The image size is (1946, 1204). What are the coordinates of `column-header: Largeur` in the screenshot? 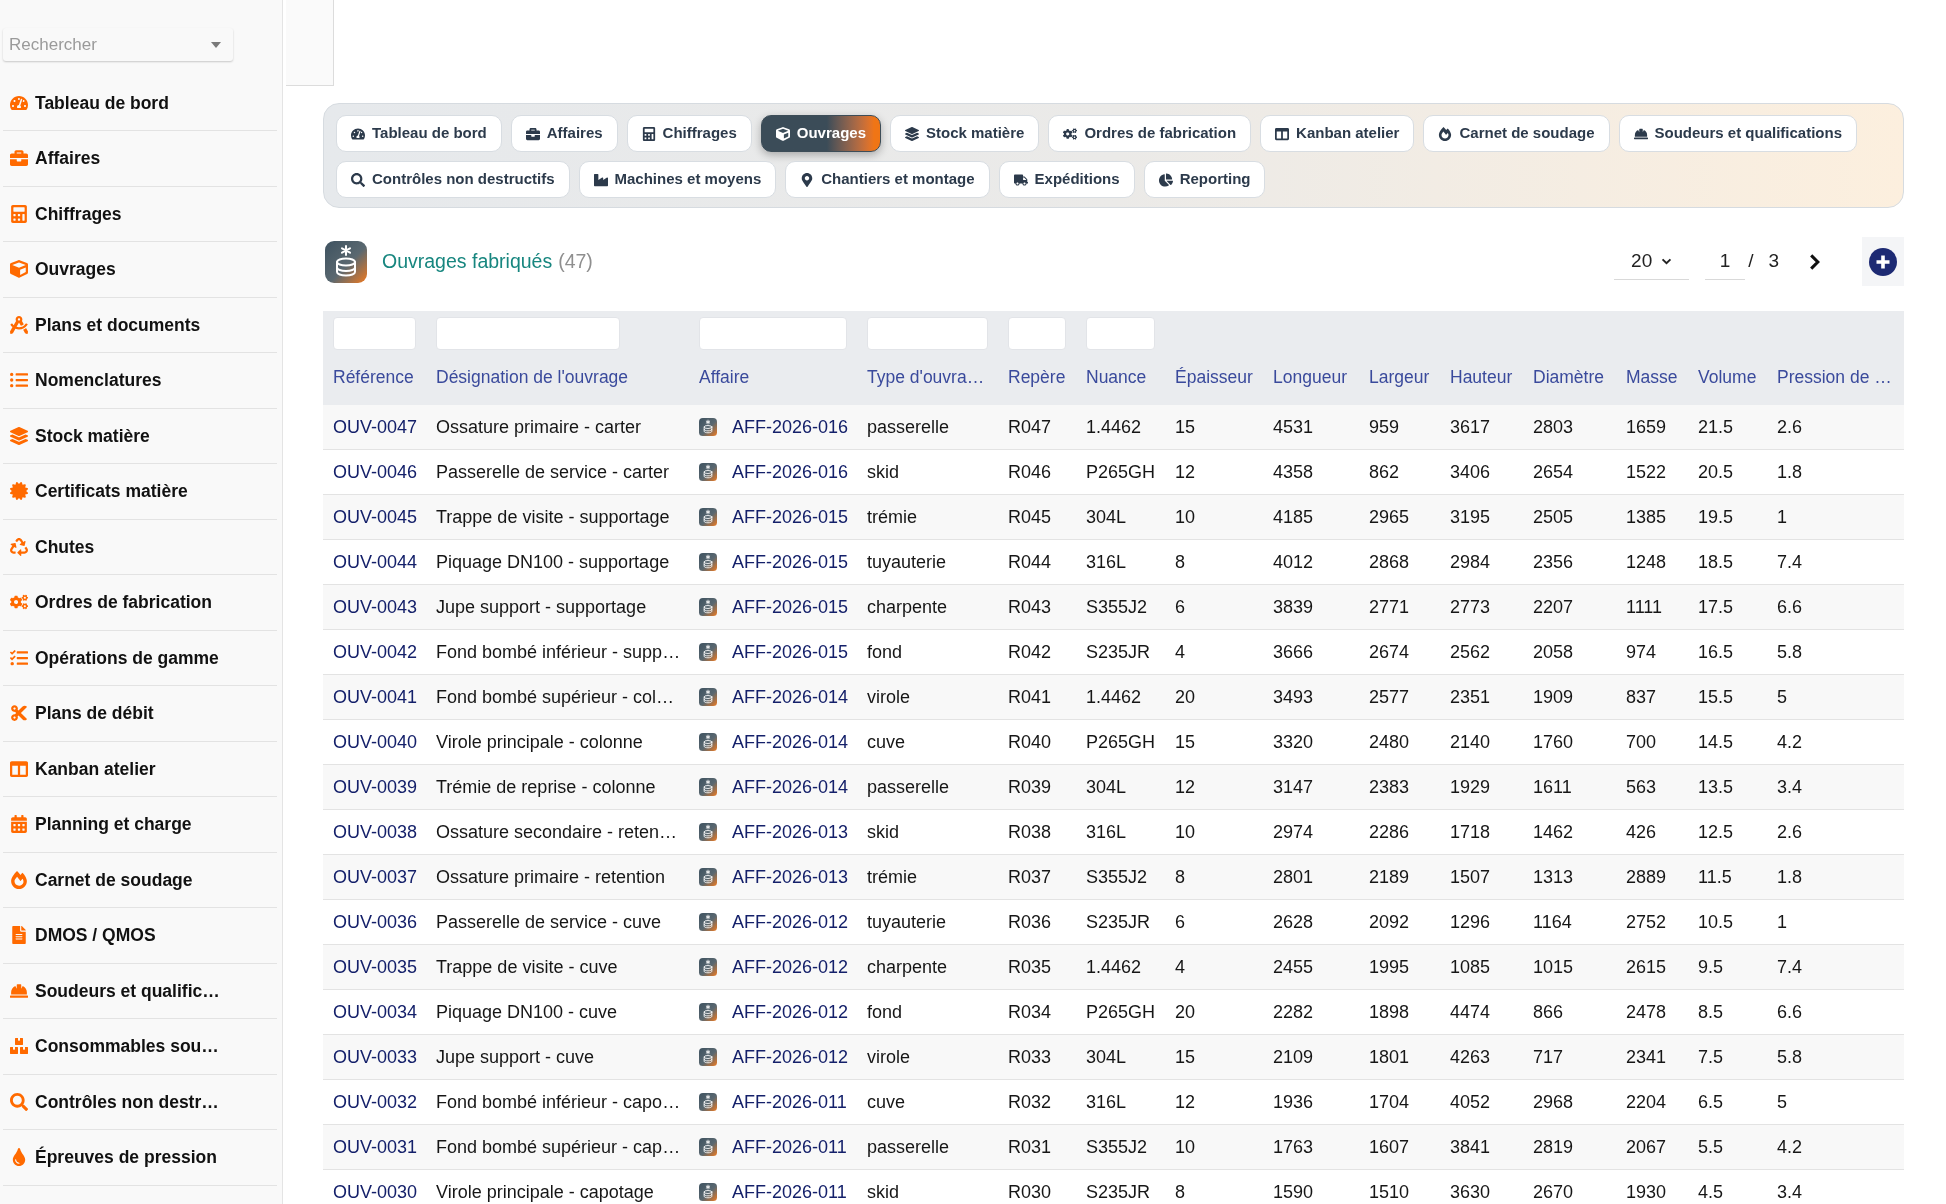 It's located at (1399, 377).